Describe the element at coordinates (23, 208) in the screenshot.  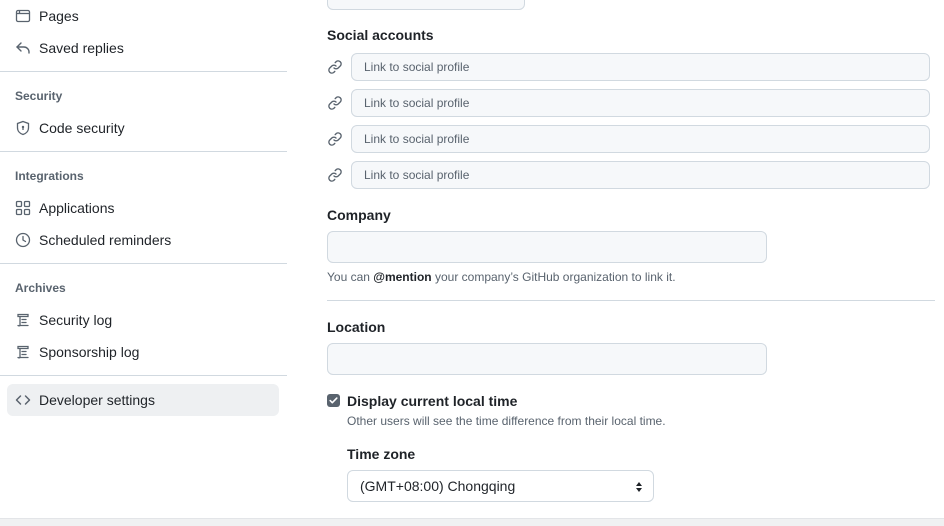
I see `apps-icon` at that location.